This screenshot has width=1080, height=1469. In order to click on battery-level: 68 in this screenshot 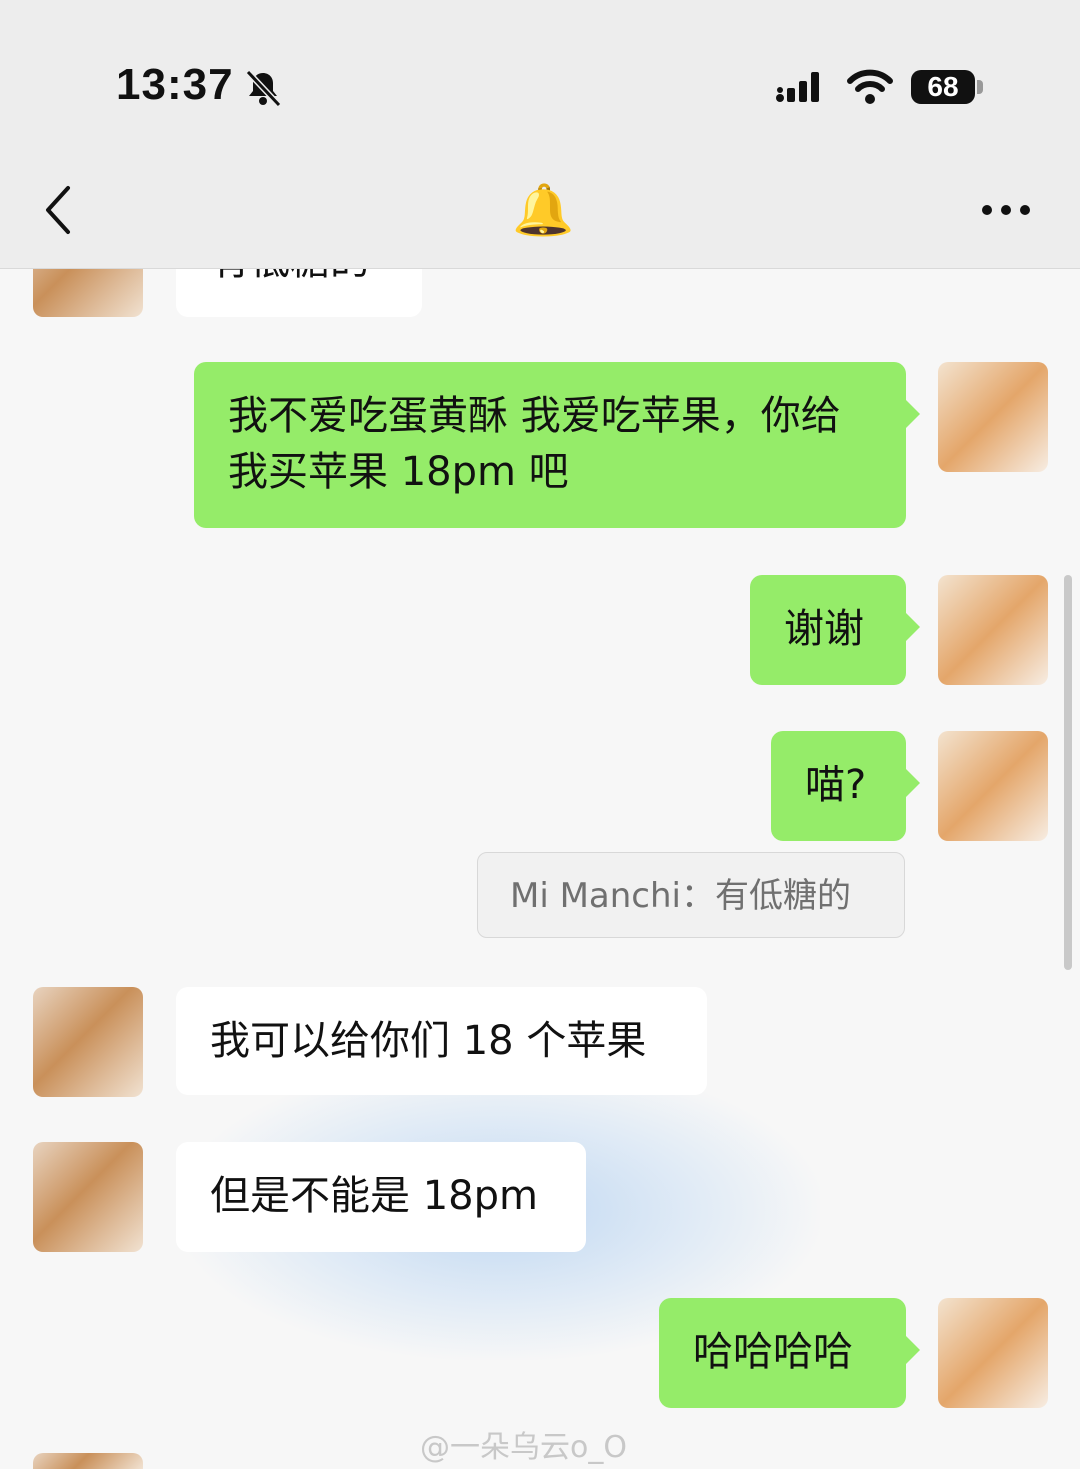, I will do `click(943, 86)`.